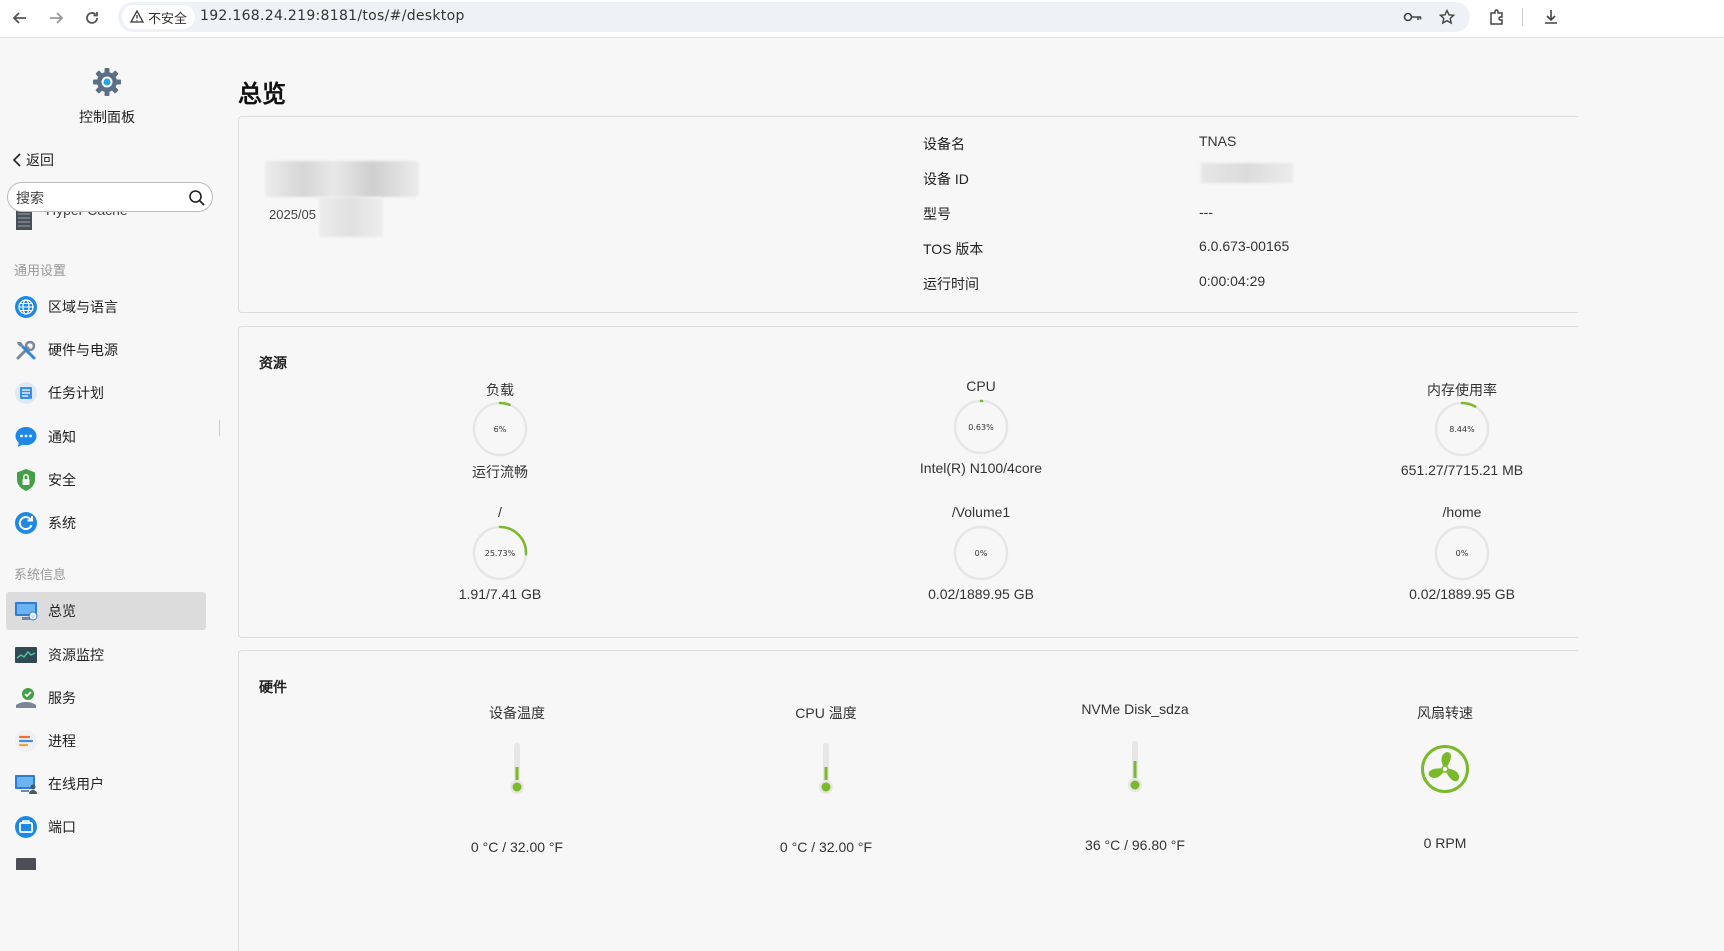 The image size is (1724, 951). What do you see at coordinates (26, 611) in the screenshot?
I see `monitor-icon: i` at bounding box center [26, 611].